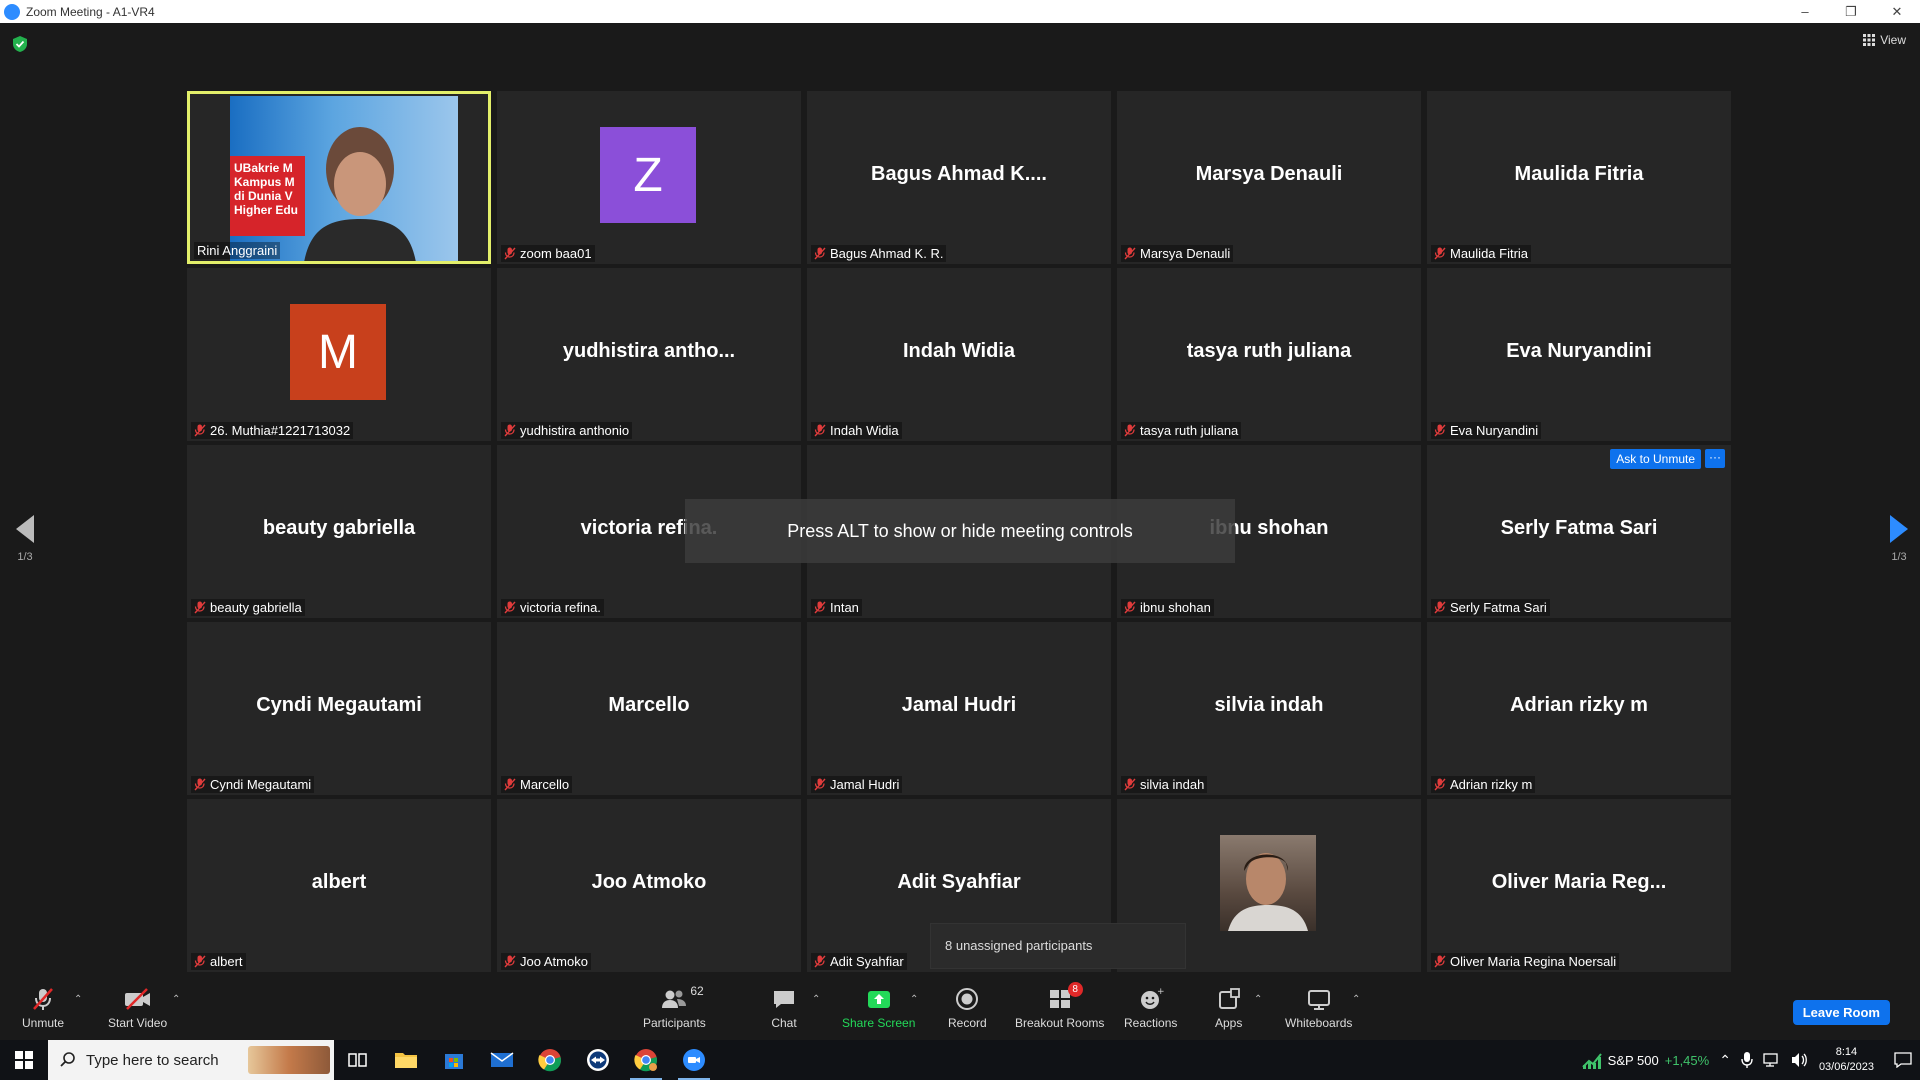 This screenshot has height=1080, width=1920. I want to click on participant-name-label: Bagus Ahmad K. R., so click(879, 253).